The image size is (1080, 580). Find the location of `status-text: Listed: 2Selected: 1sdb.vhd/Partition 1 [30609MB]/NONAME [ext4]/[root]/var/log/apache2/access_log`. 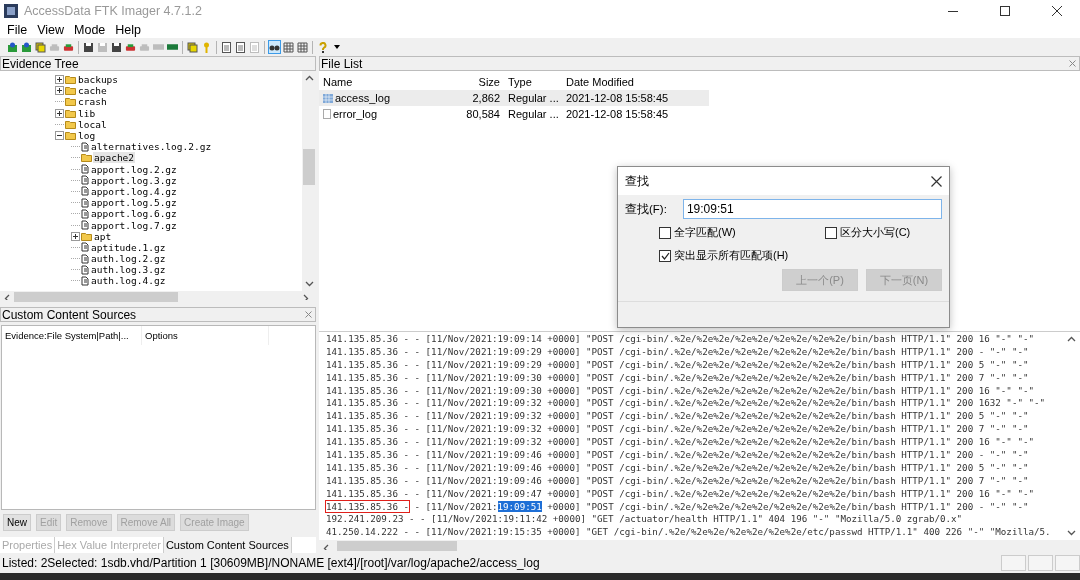

status-text: Listed: 2Selected: 1sdb.vhd/Partition 1 [30609MB]/NONAME [ext4]/[root]/var/log/apache2/access_log is located at coordinates (271, 563).